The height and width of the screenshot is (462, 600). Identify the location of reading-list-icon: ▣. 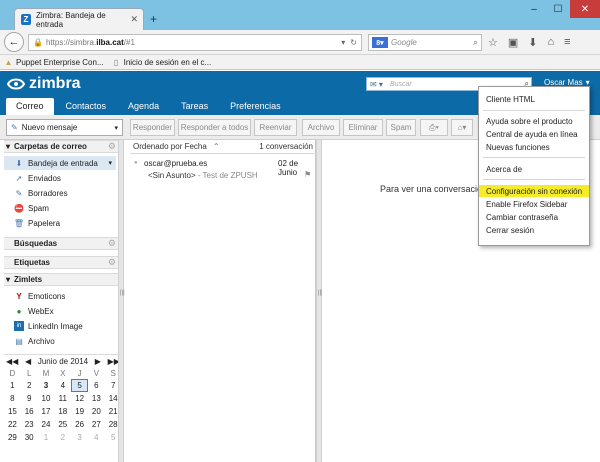
(513, 42).